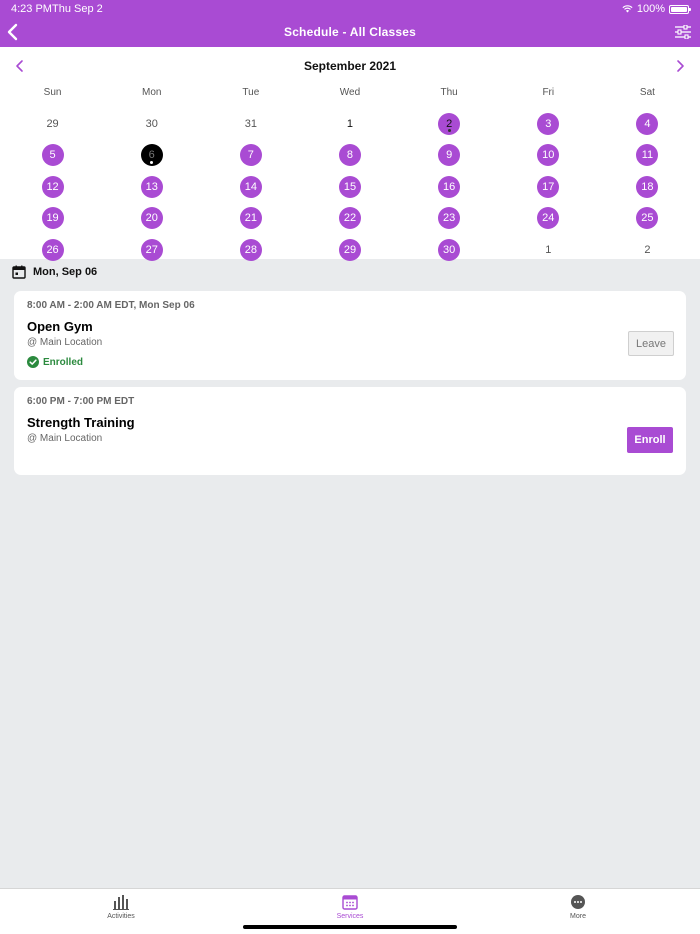 This screenshot has width=700, height=934. What do you see at coordinates (650, 440) in the screenshot?
I see `enroll-button: Enroll` at bounding box center [650, 440].